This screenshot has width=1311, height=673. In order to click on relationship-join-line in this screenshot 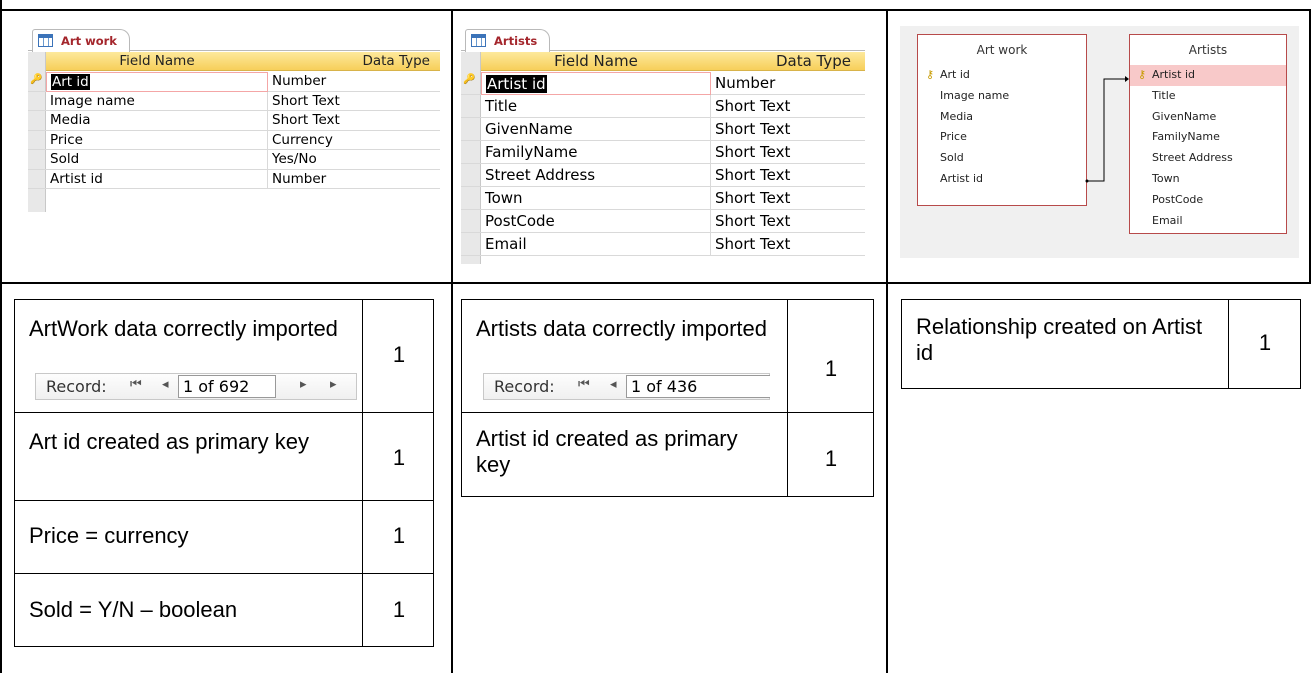, I will do `click(1099, 142)`.